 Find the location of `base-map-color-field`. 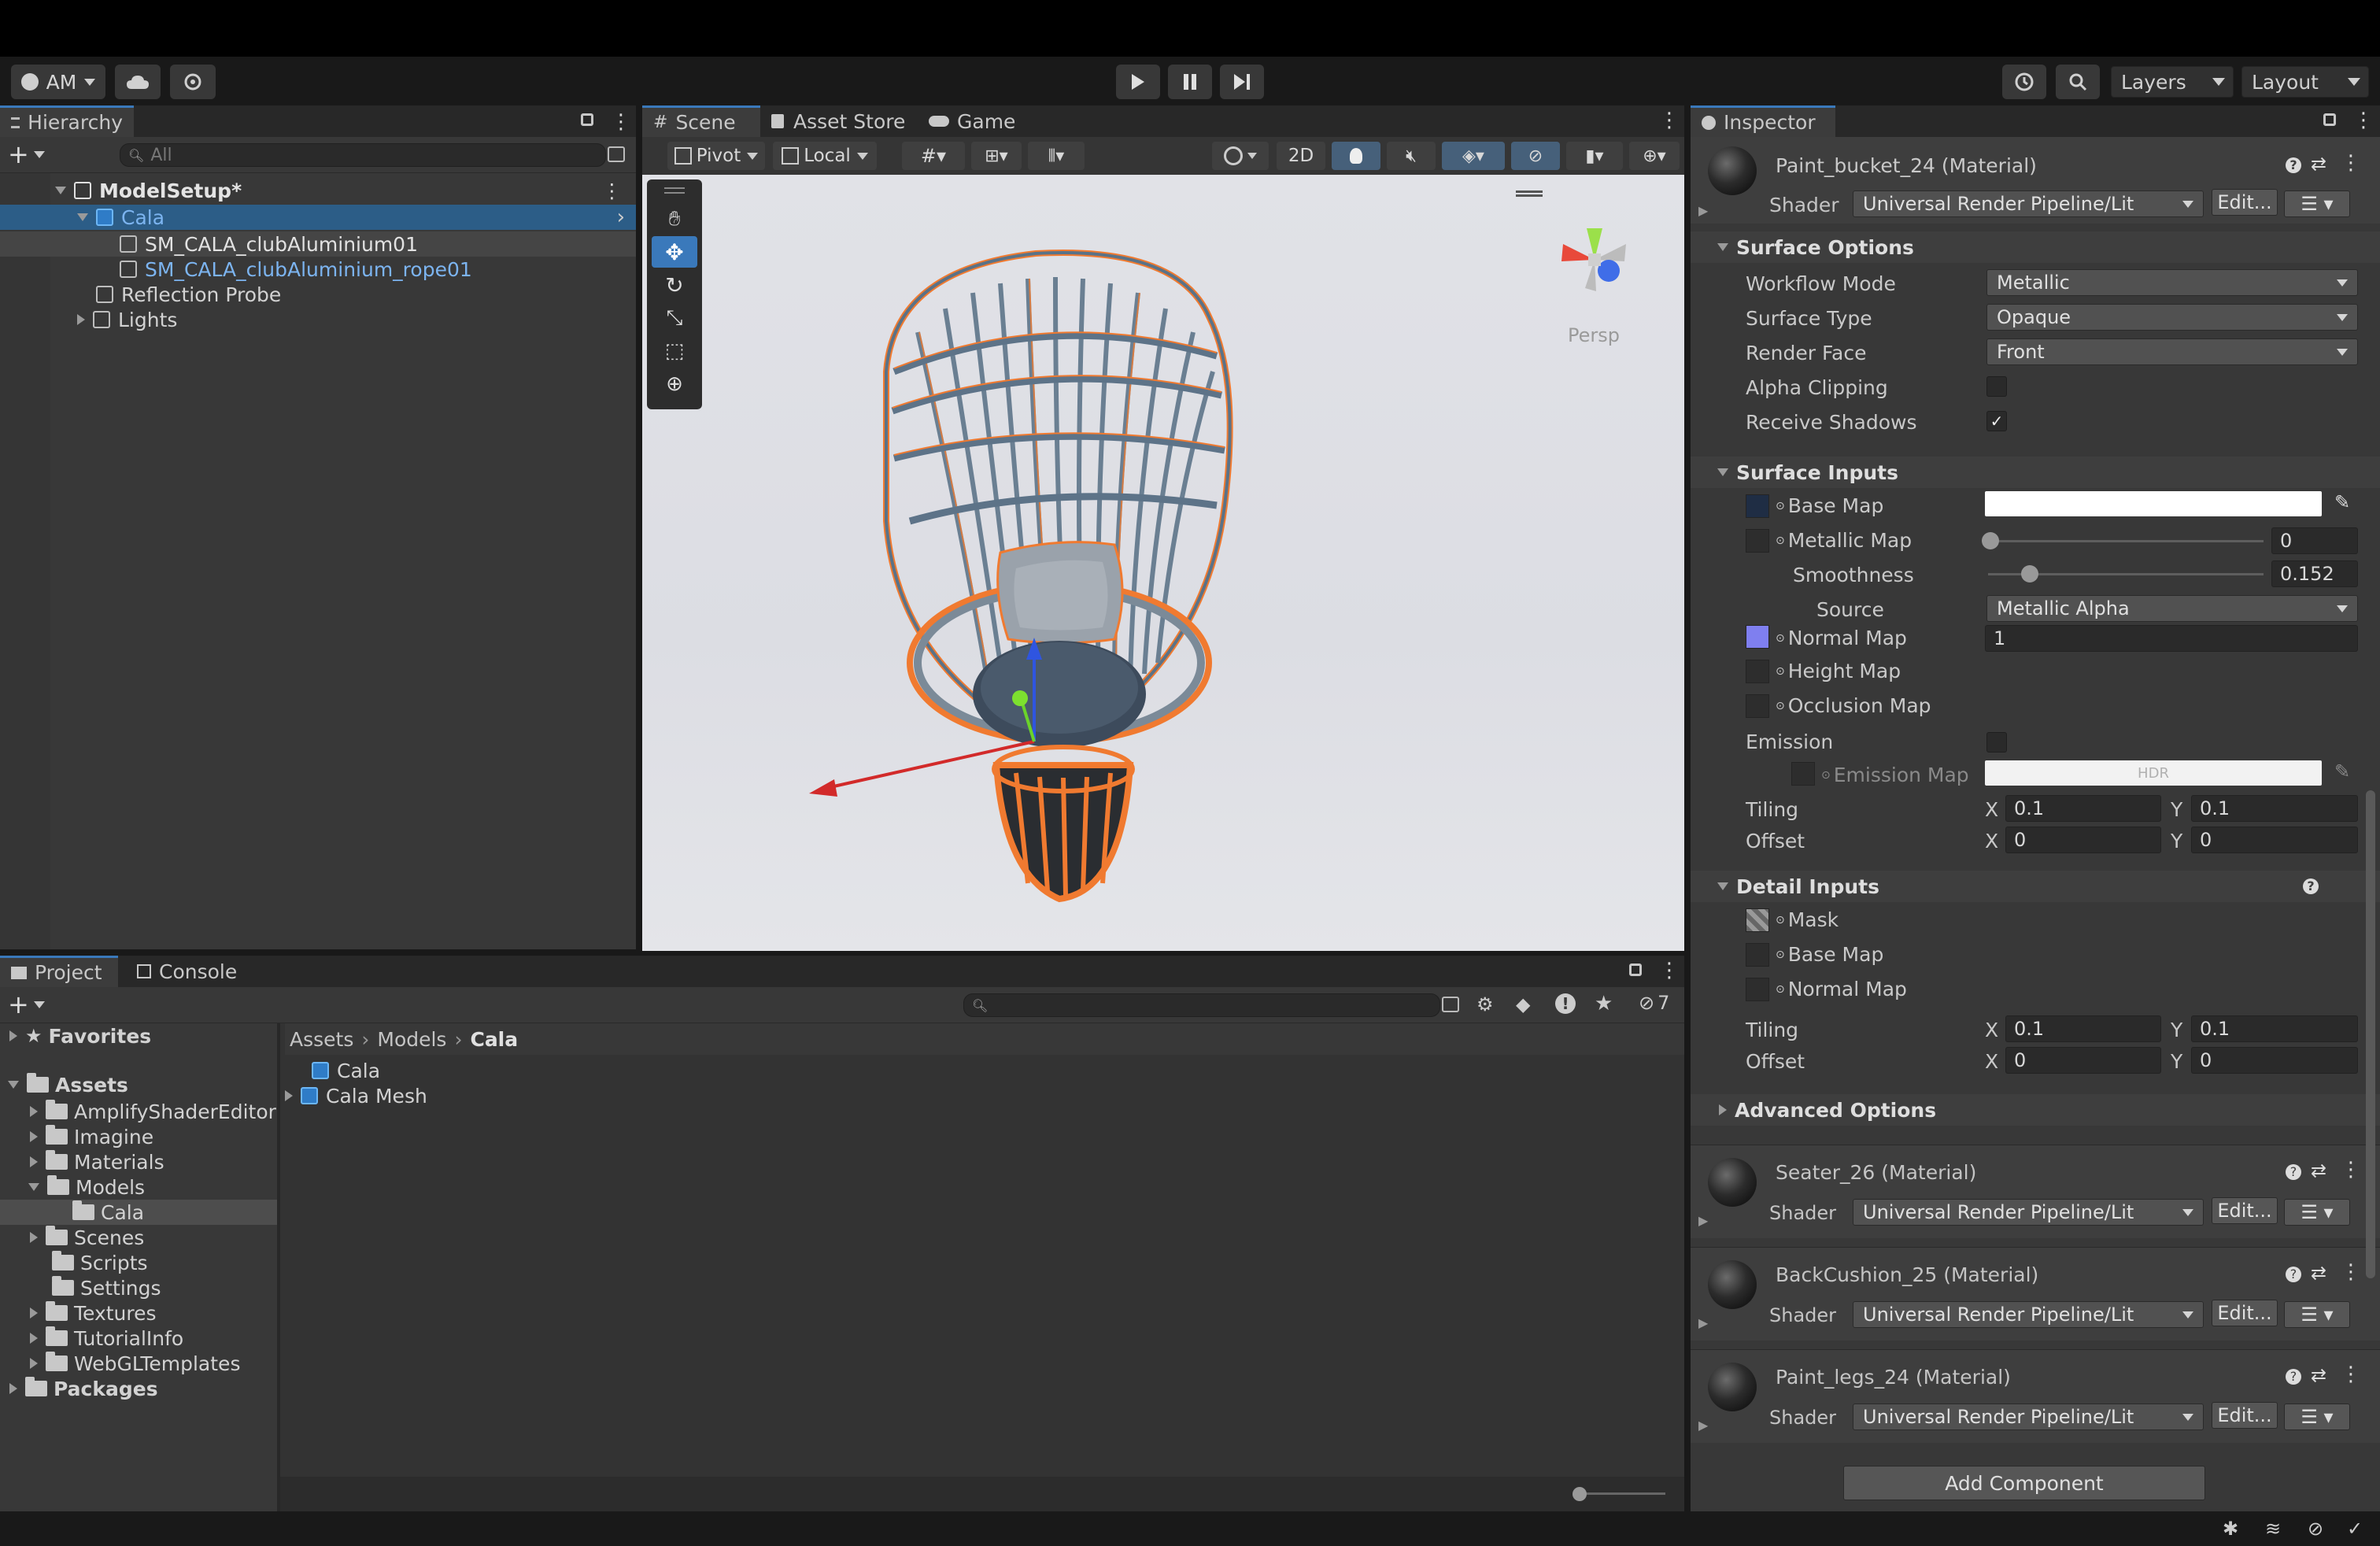

base-map-color-field is located at coordinates (2153, 504).